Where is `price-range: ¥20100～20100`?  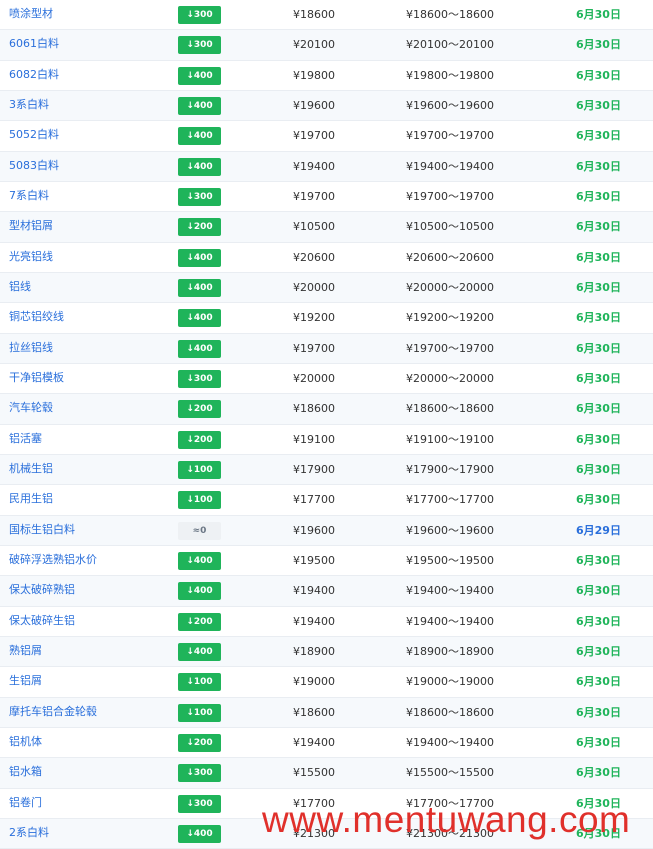
price-range: ¥20100～20100 is located at coordinates (450, 45).